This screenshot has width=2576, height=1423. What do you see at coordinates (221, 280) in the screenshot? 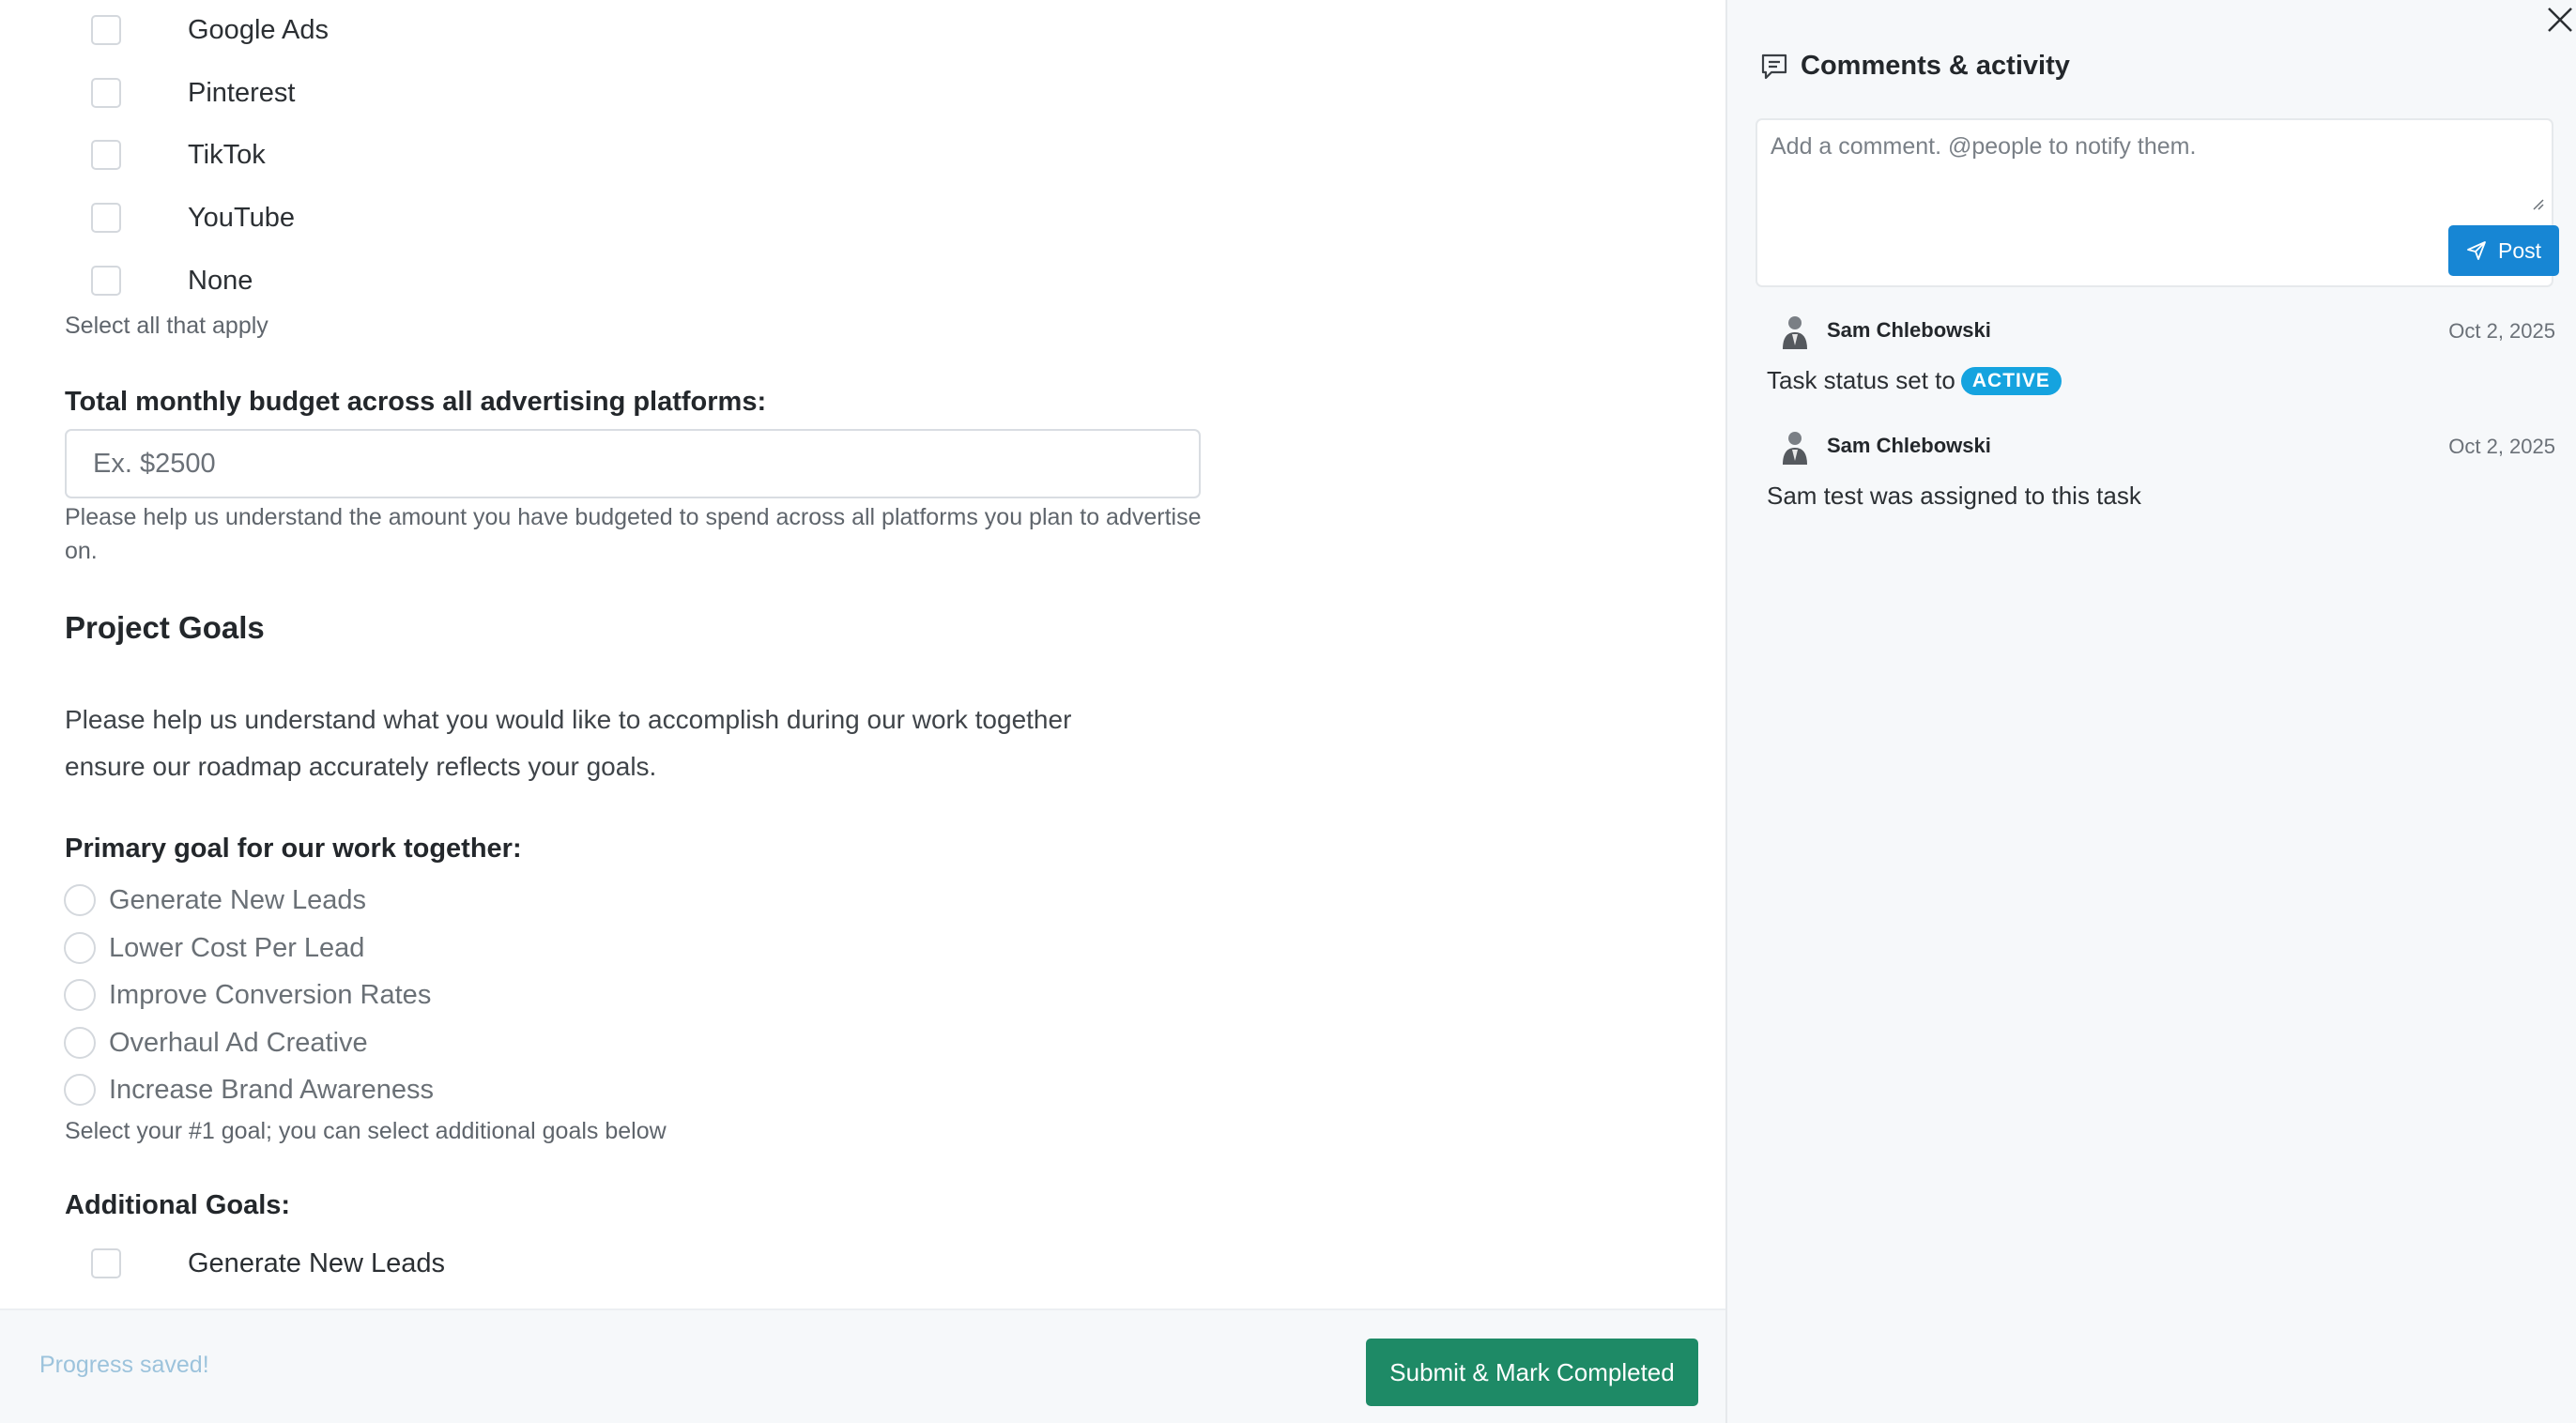
I see `checkbox-label: None` at bounding box center [221, 280].